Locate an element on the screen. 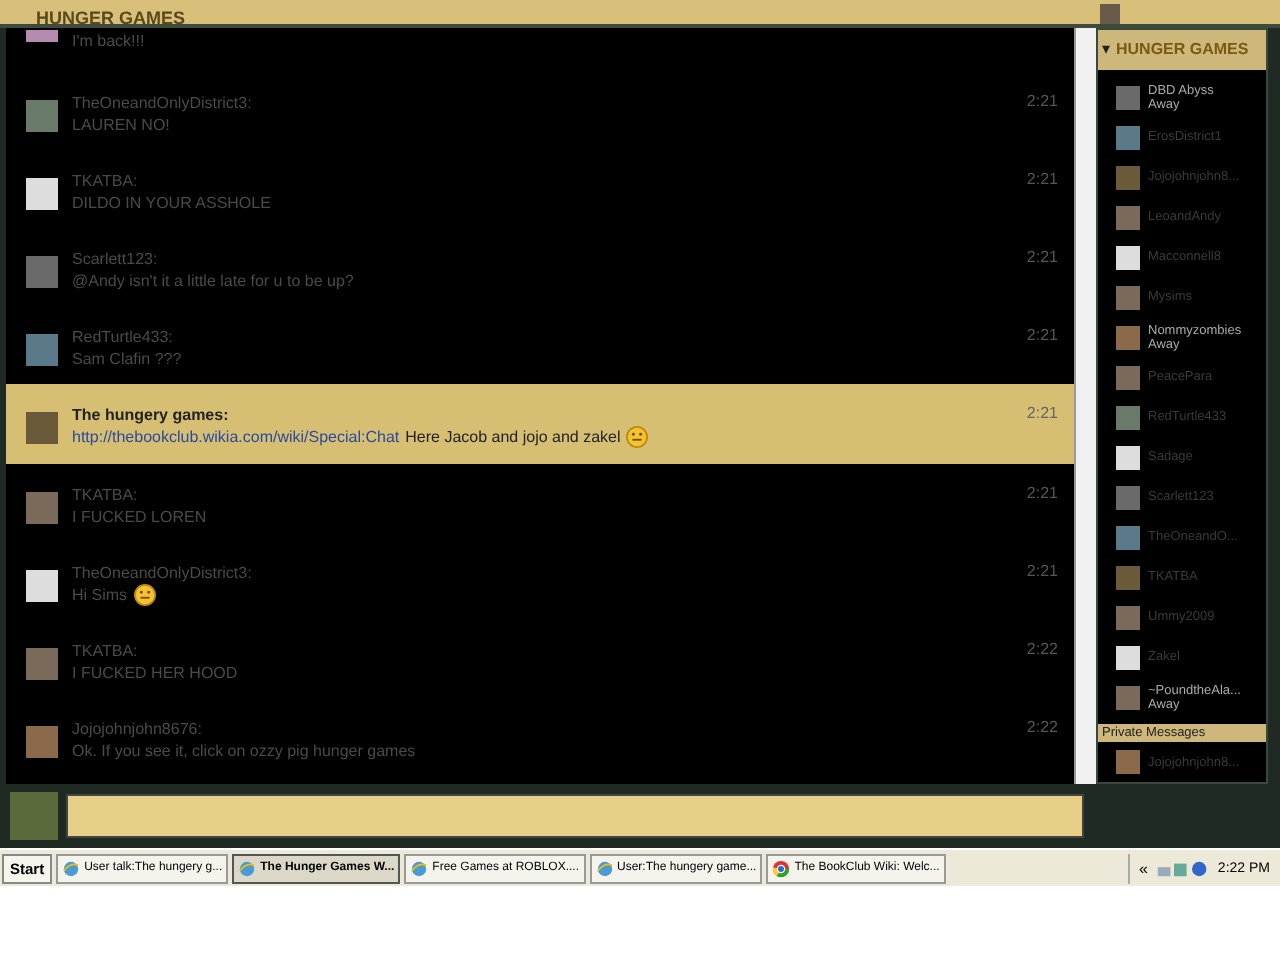 Image resolution: width=1280 pixels, height=960 pixels. message-text: Sam Clafin ??? is located at coordinates (127, 359).